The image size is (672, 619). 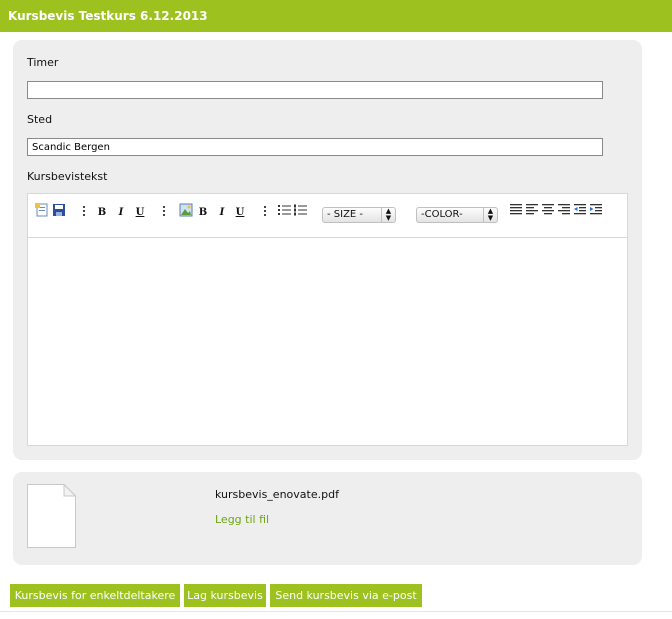 I want to click on underline-button: U, so click(x=140, y=213).